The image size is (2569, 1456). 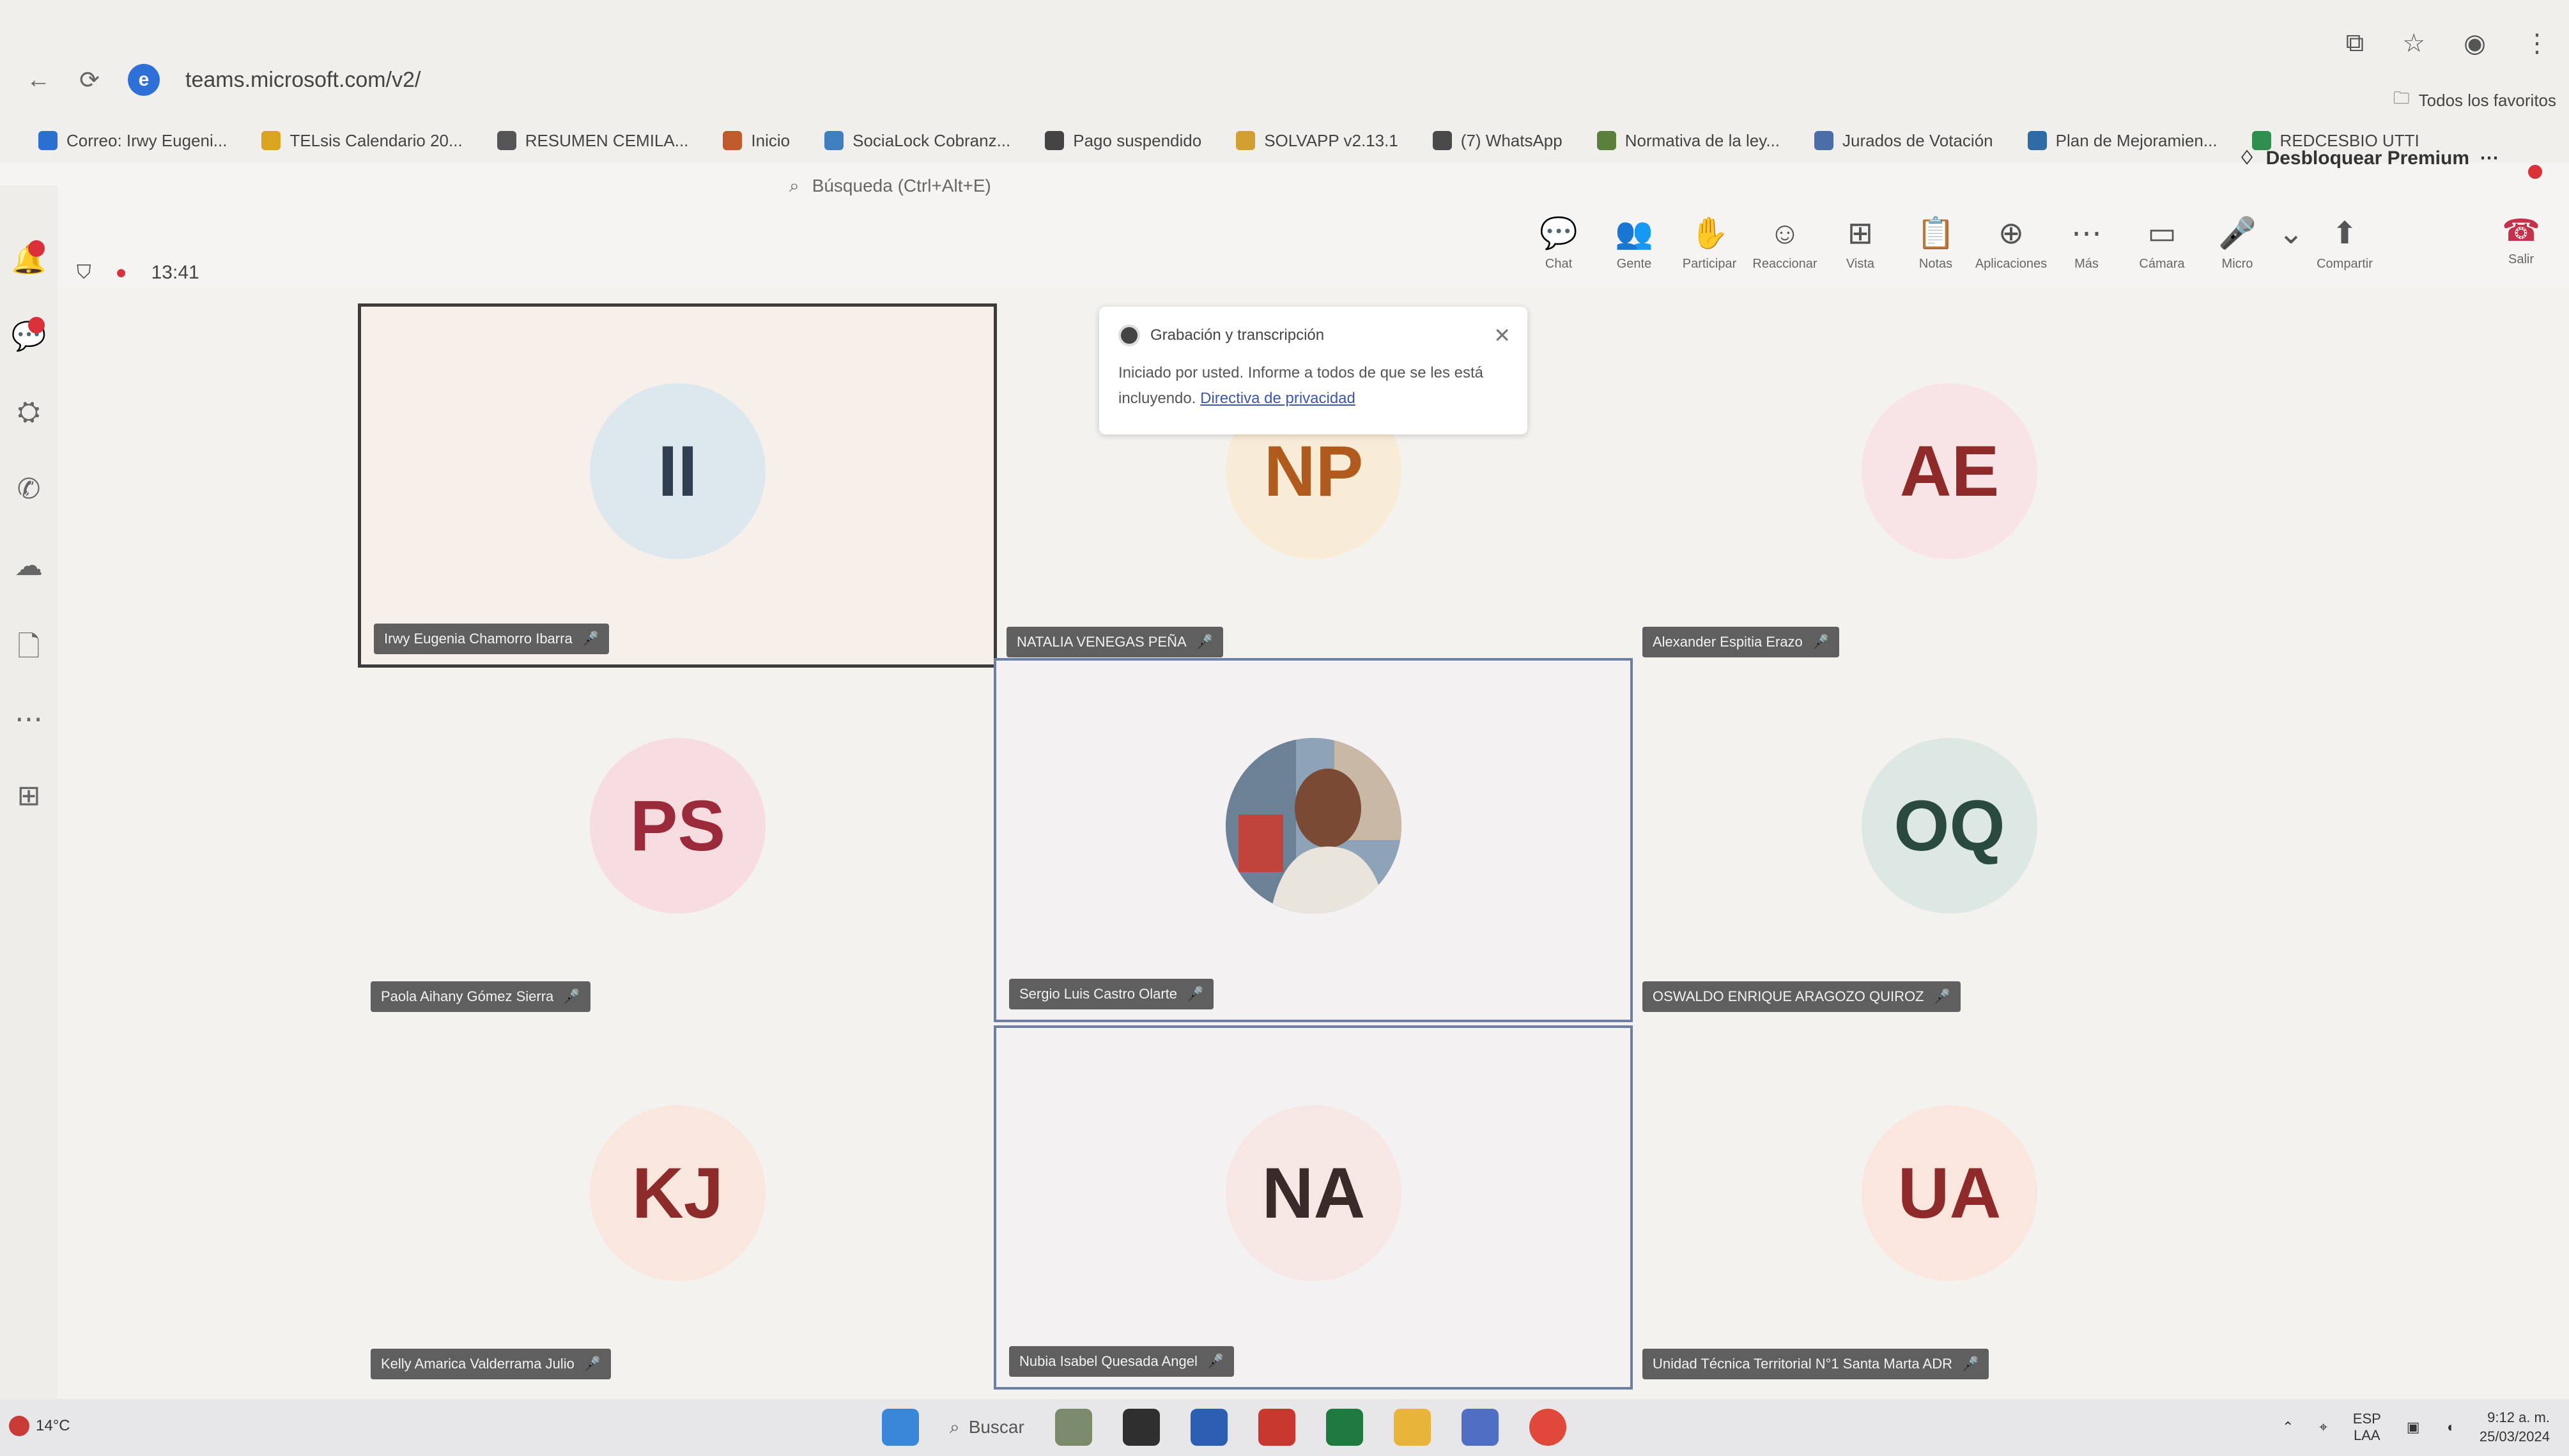 I want to click on folder-icon, so click(x=1412, y=1427).